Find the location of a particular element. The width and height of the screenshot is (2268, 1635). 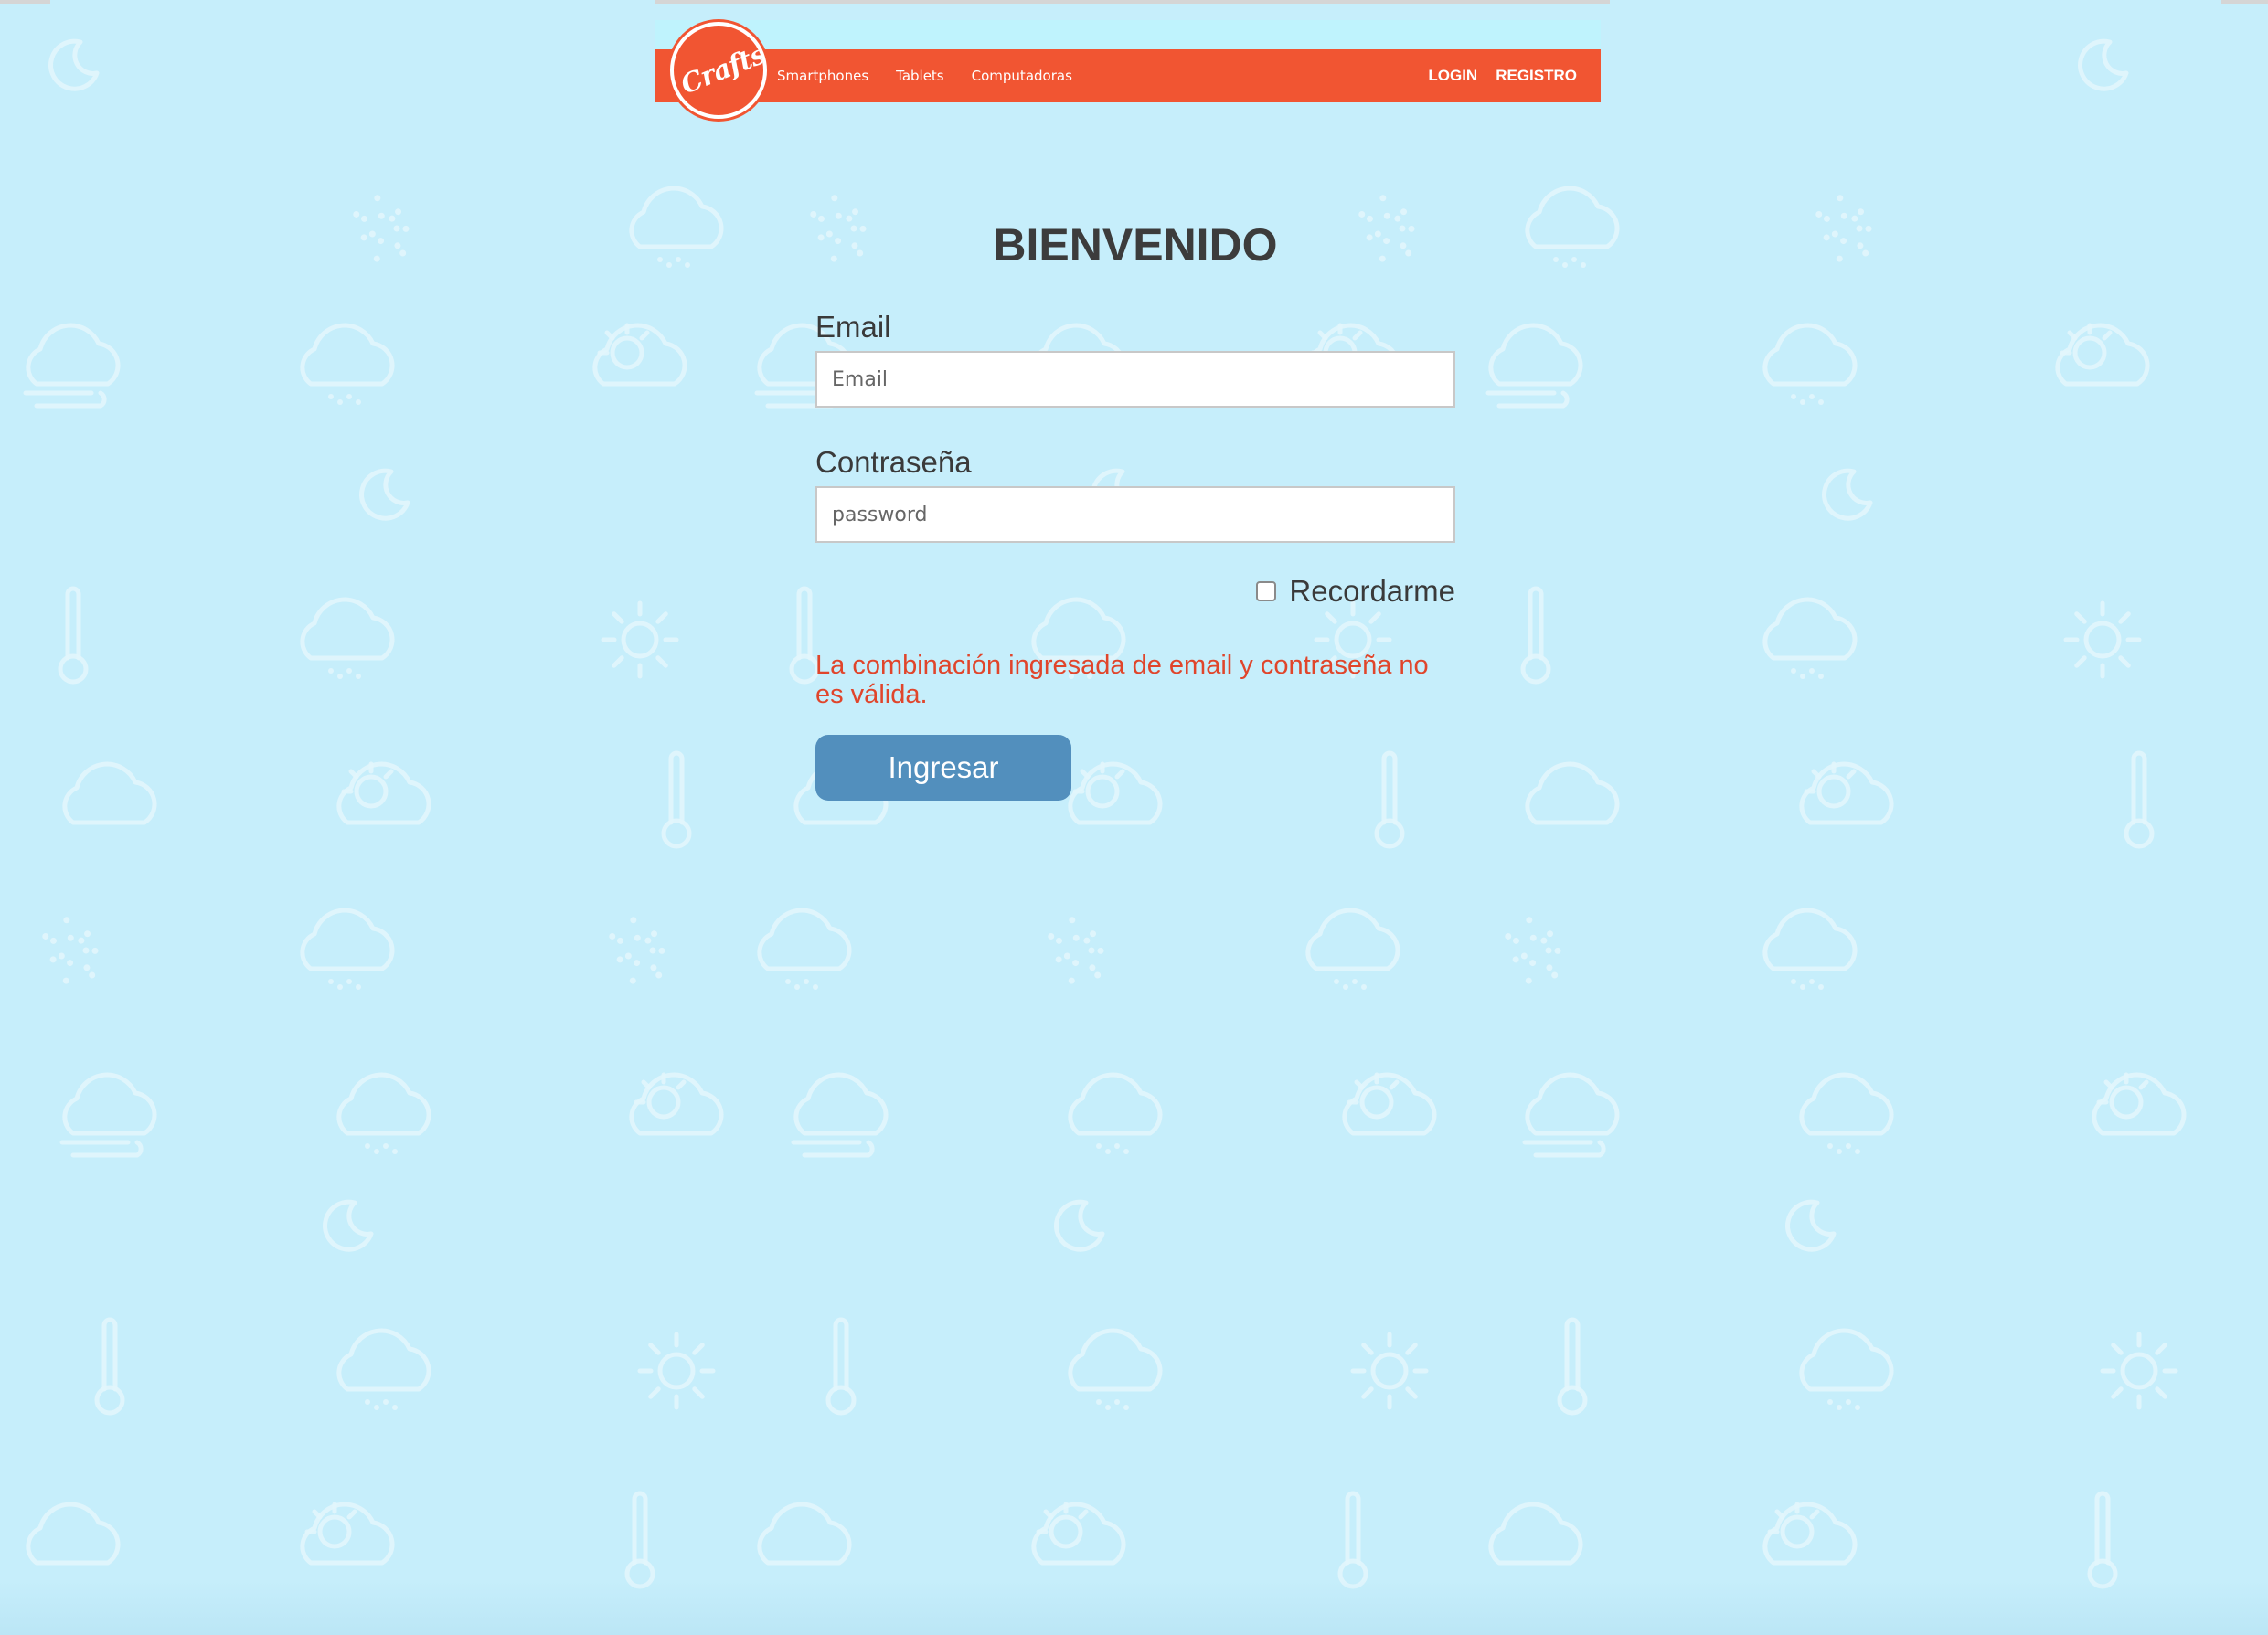

bottom-shade is located at coordinates (1134, 1608).